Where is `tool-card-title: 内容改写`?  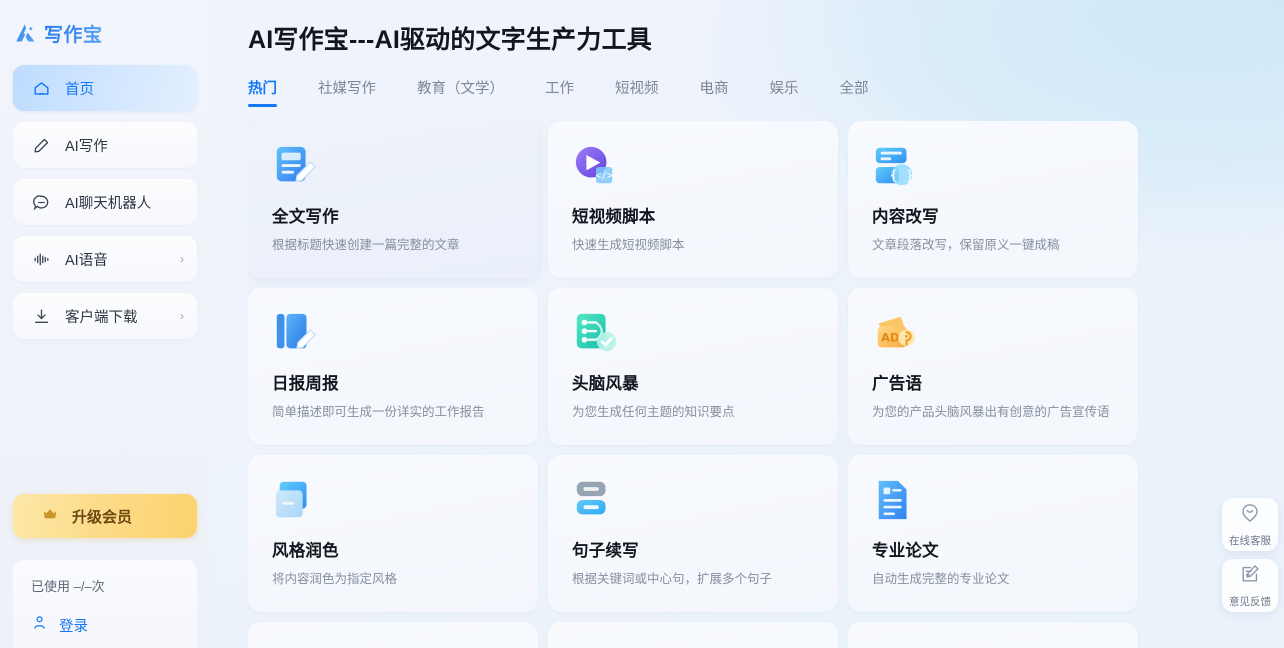
tool-card-title: 内容改写 is located at coordinates (905, 217).